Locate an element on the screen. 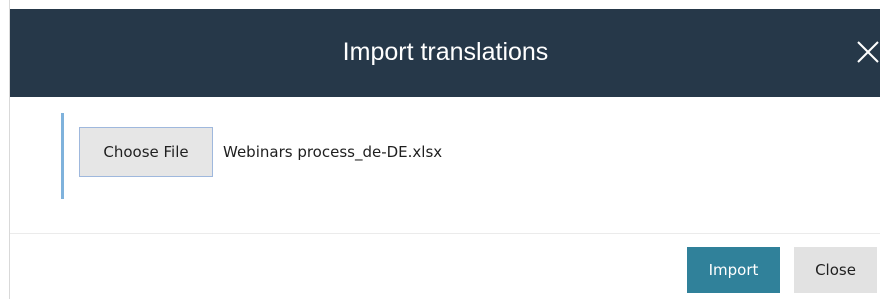  close-button: Close is located at coordinates (835, 270).